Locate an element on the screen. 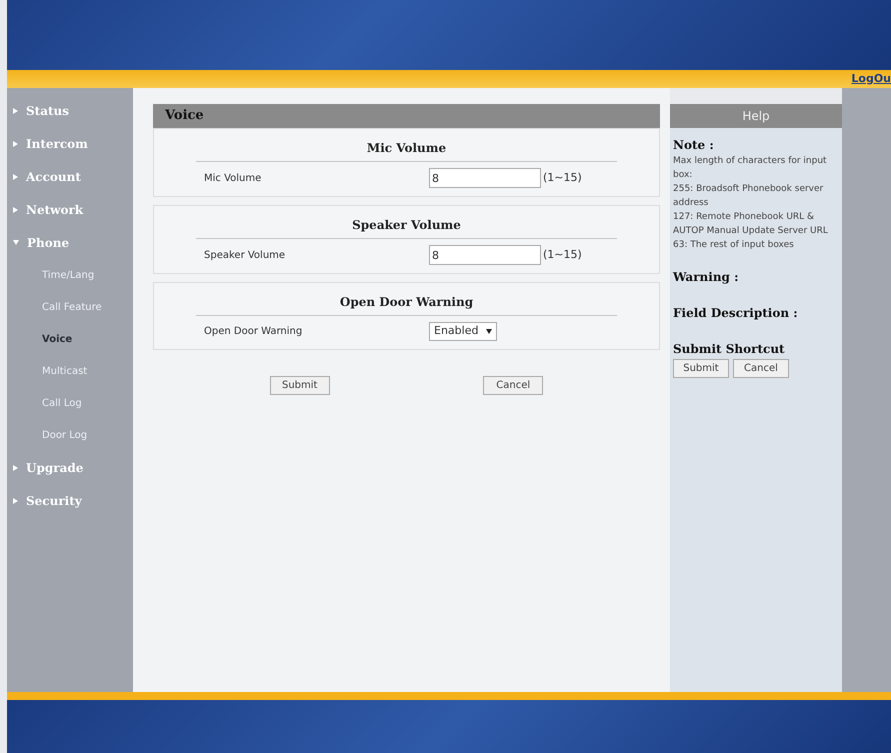 The width and height of the screenshot is (891, 753). help-title-bar: Help is located at coordinates (756, 116).